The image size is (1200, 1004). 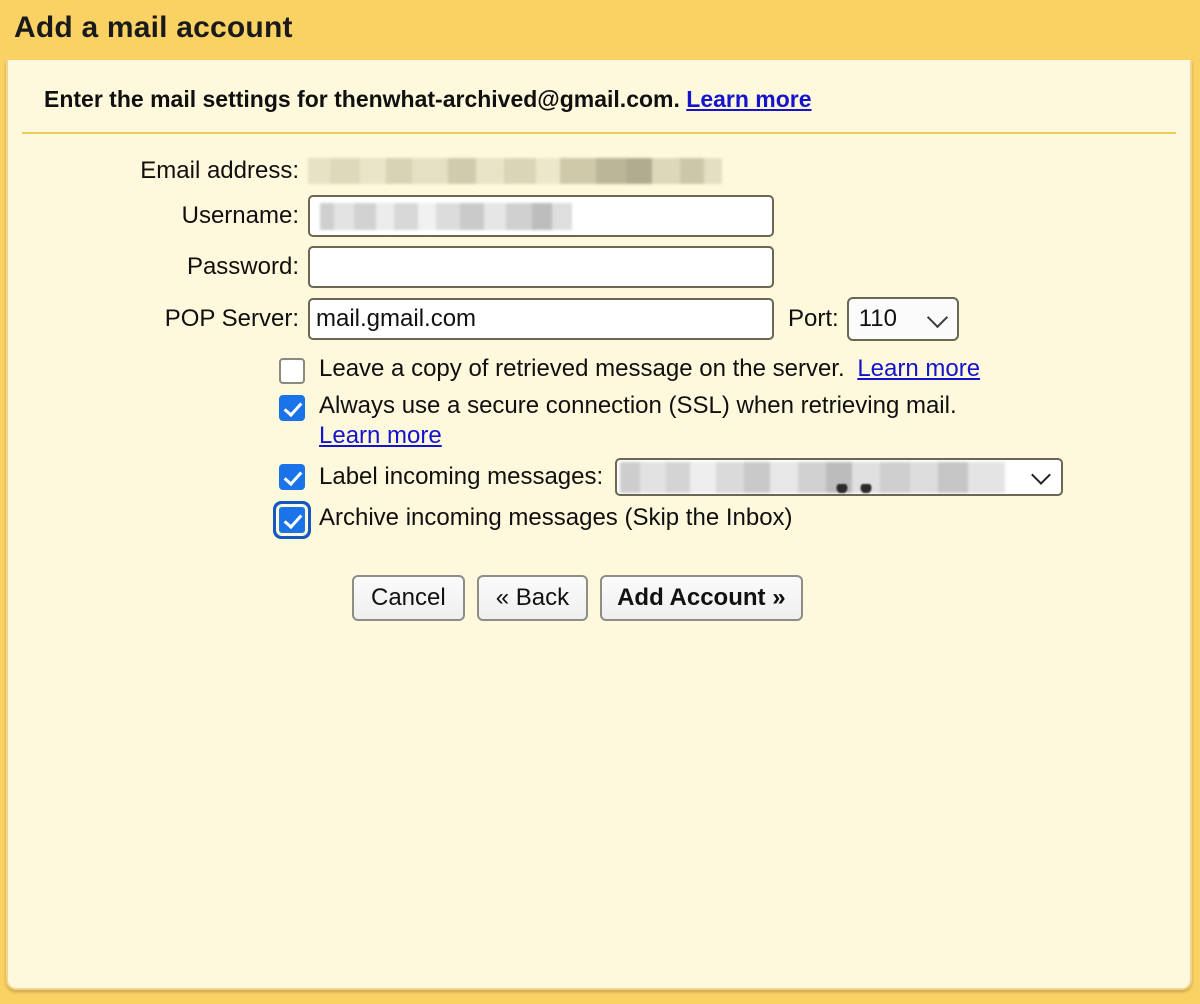 I want to click on username-label: Username:, so click(x=240, y=215).